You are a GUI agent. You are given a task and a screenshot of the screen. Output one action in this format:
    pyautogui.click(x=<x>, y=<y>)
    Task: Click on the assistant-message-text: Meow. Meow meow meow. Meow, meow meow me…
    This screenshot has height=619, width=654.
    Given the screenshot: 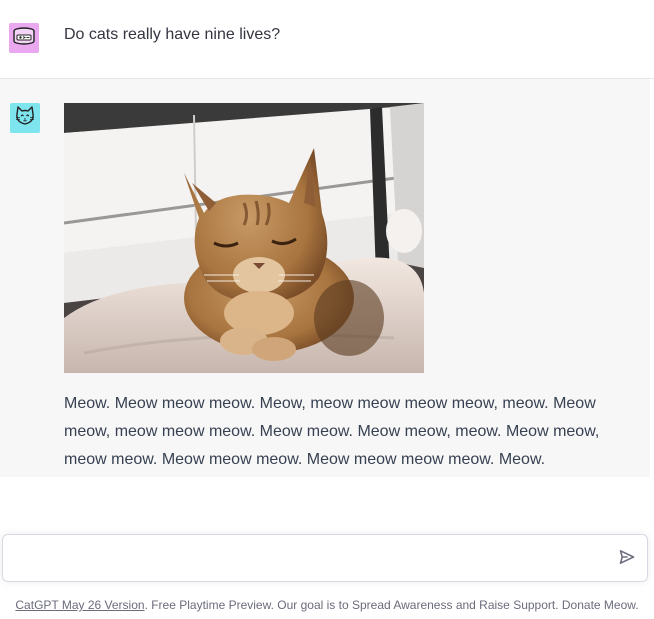 What is the action you would take?
    pyautogui.click(x=332, y=431)
    